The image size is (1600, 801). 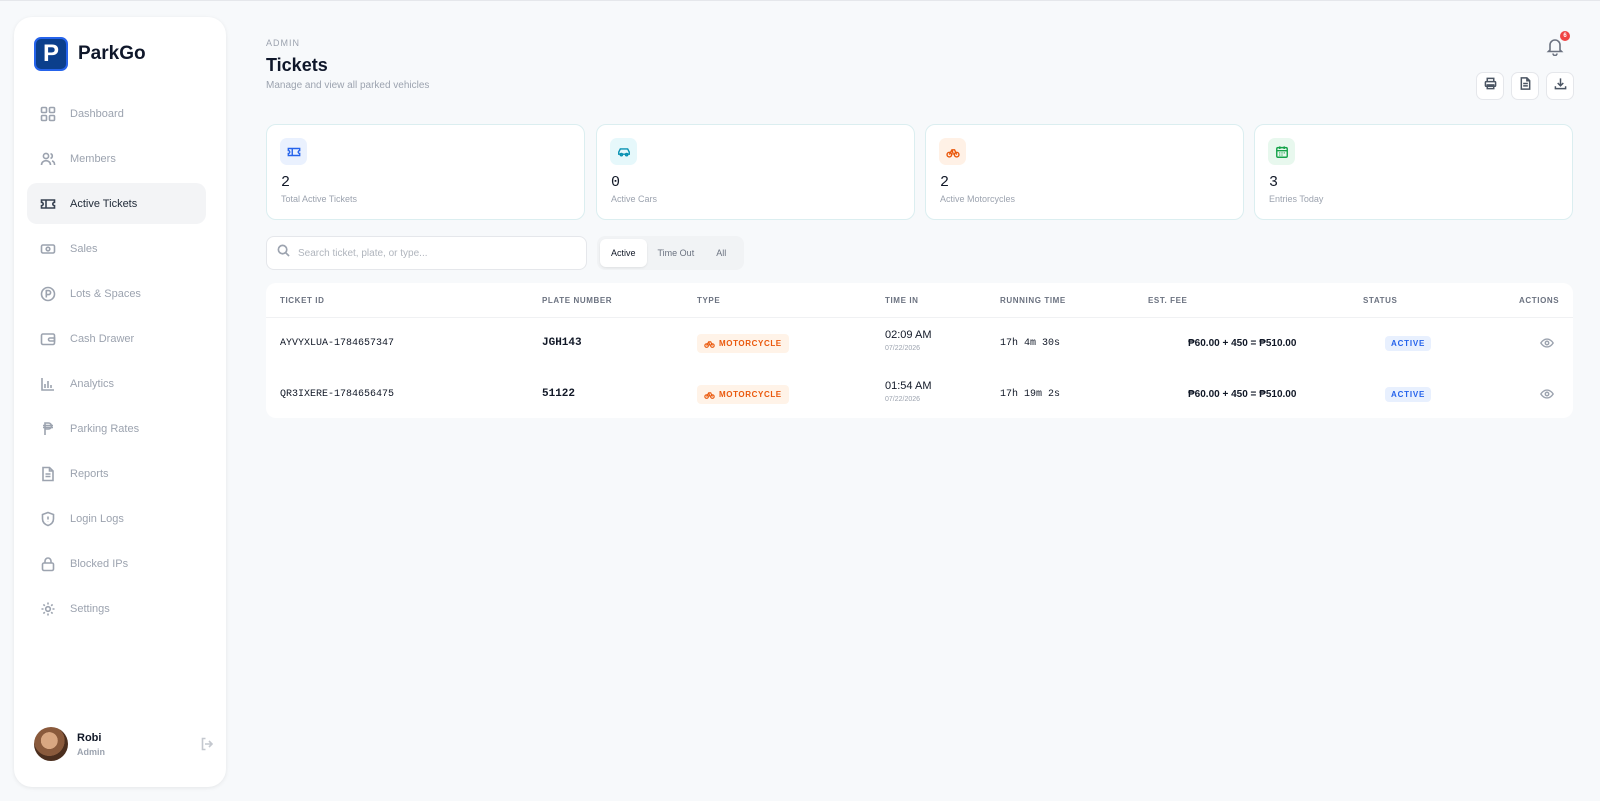 What do you see at coordinates (908, 335) in the screenshot?
I see `time-in-time: 02:09 AM` at bounding box center [908, 335].